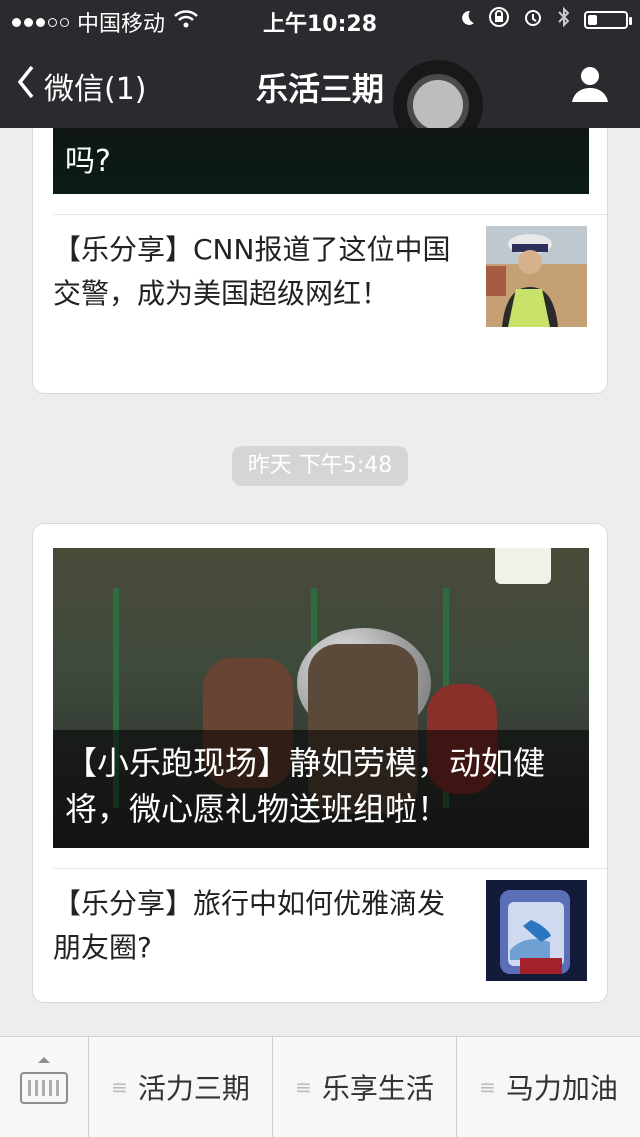 The height and width of the screenshot is (1137, 640). Describe the element at coordinates (533, 20) in the screenshot. I see `alarm-icon` at that location.